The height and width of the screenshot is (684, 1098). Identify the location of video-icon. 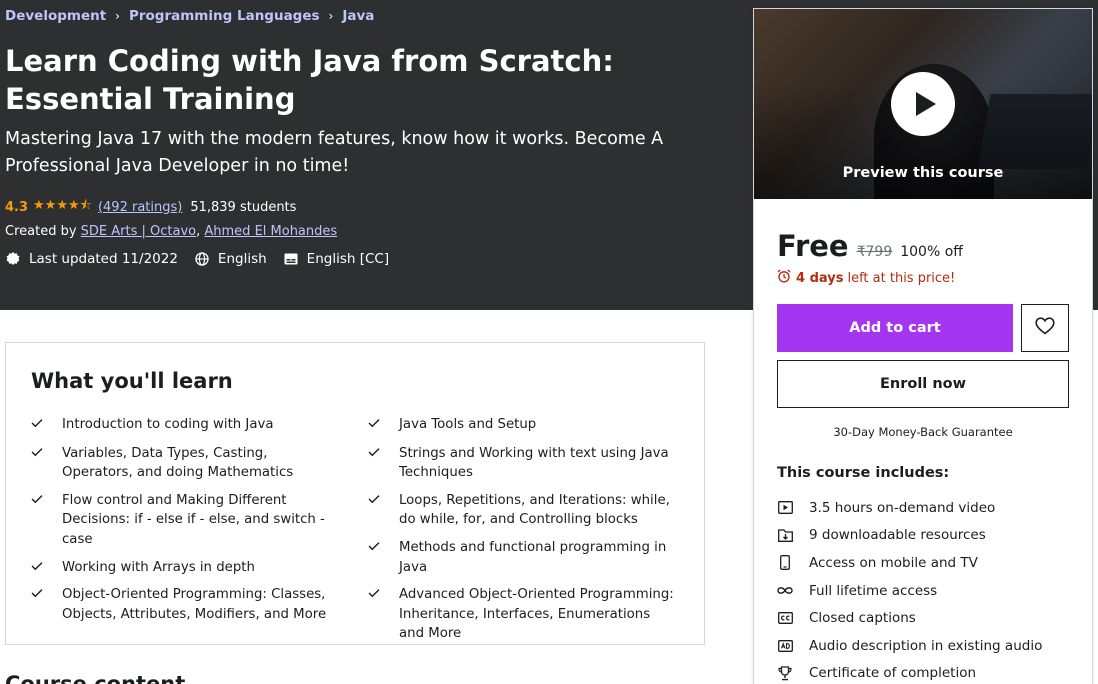
(785, 508).